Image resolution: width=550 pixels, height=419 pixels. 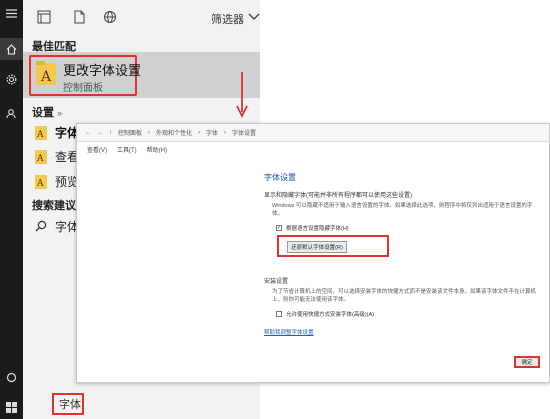 I want to click on page-title: 字体设置, so click(x=280, y=177).